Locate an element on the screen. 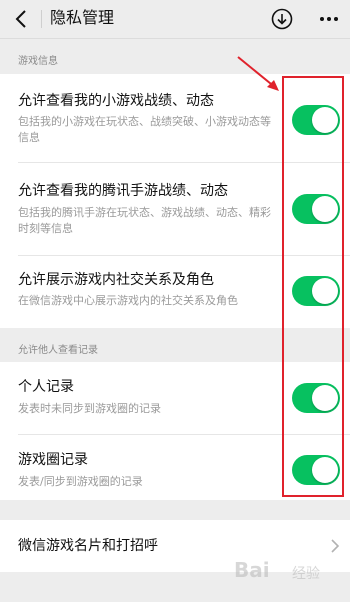 The image size is (350, 602). setting-title: 个人记录 is located at coordinates (46, 387).